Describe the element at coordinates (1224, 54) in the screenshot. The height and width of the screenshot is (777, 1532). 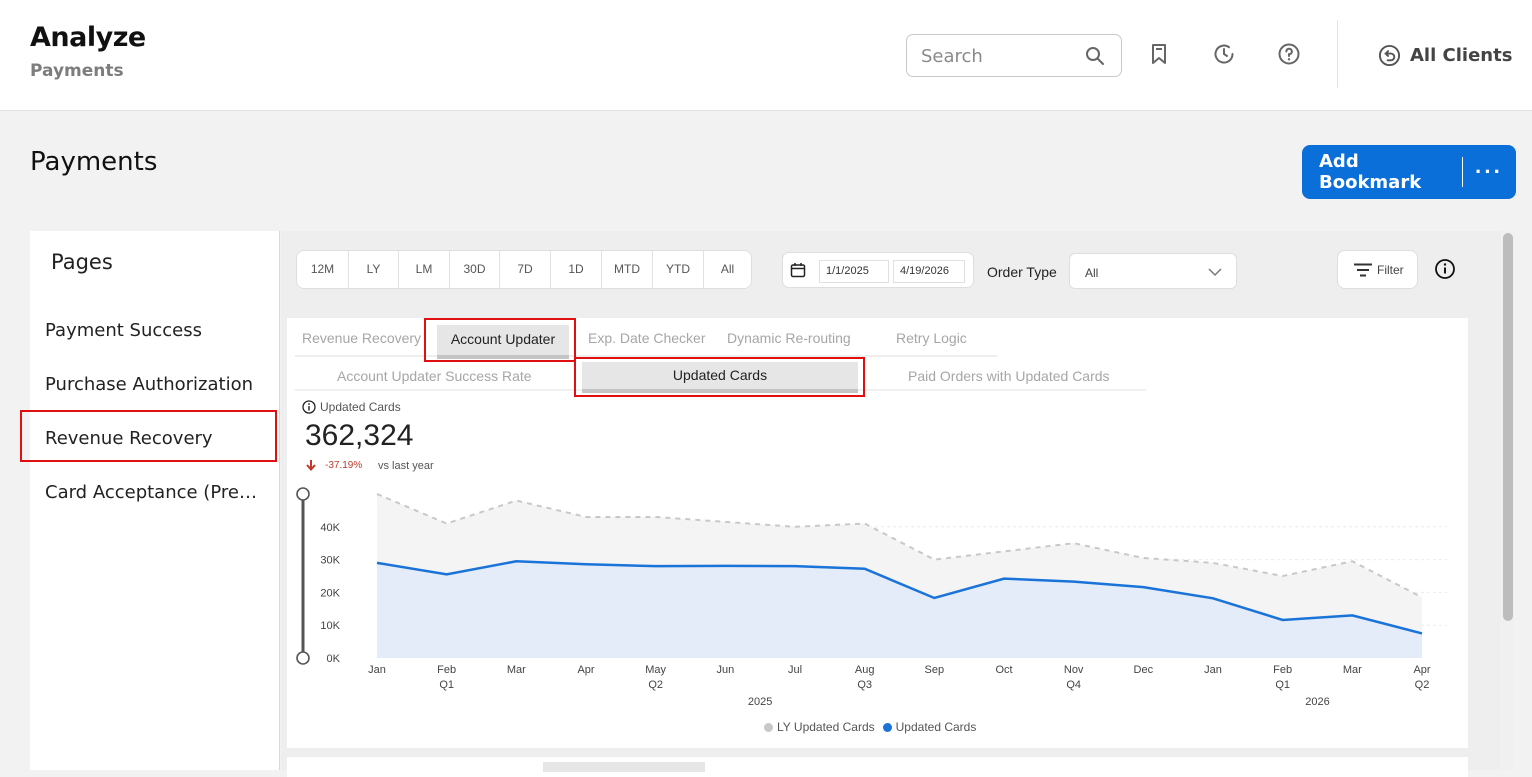
I see `history-icon` at that location.